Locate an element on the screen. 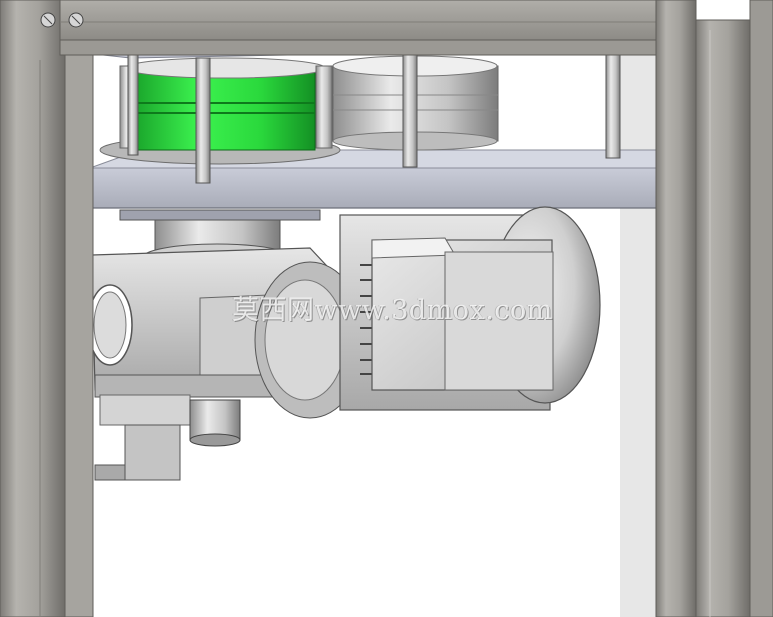  gearbox is located at coordinates (226, 333).